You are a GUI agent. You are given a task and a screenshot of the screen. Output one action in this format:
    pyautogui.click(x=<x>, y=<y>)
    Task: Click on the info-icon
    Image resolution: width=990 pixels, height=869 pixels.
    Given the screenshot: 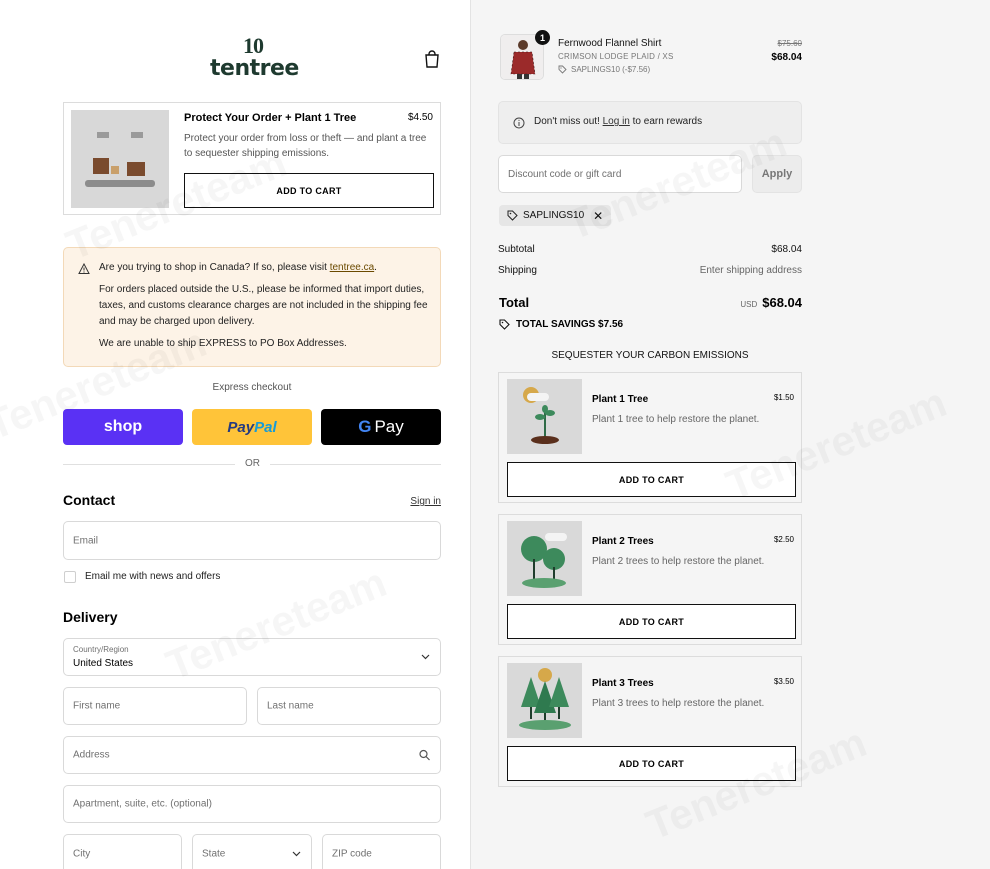 What is the action you would take?
    pyautogui.click(x=519, y=123)
    